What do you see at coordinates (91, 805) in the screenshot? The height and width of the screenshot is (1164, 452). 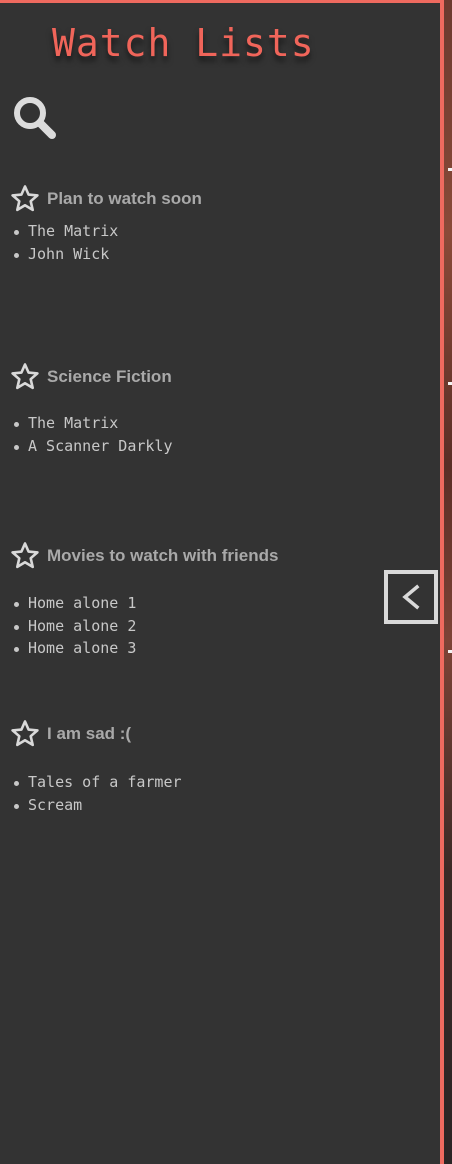 I see `list-item: Scream` at bounding box center [91, 805].